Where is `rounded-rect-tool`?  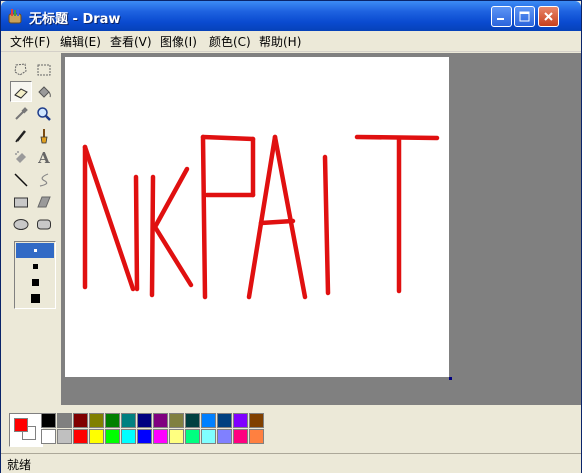
rounded-rect-tool is located at coordinates (44, 223).